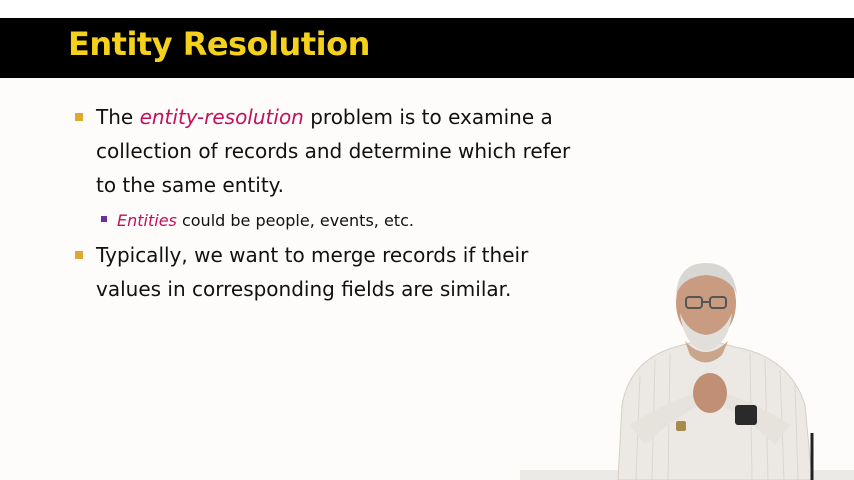  I want to click on top-letterbox, so click(427, 9).